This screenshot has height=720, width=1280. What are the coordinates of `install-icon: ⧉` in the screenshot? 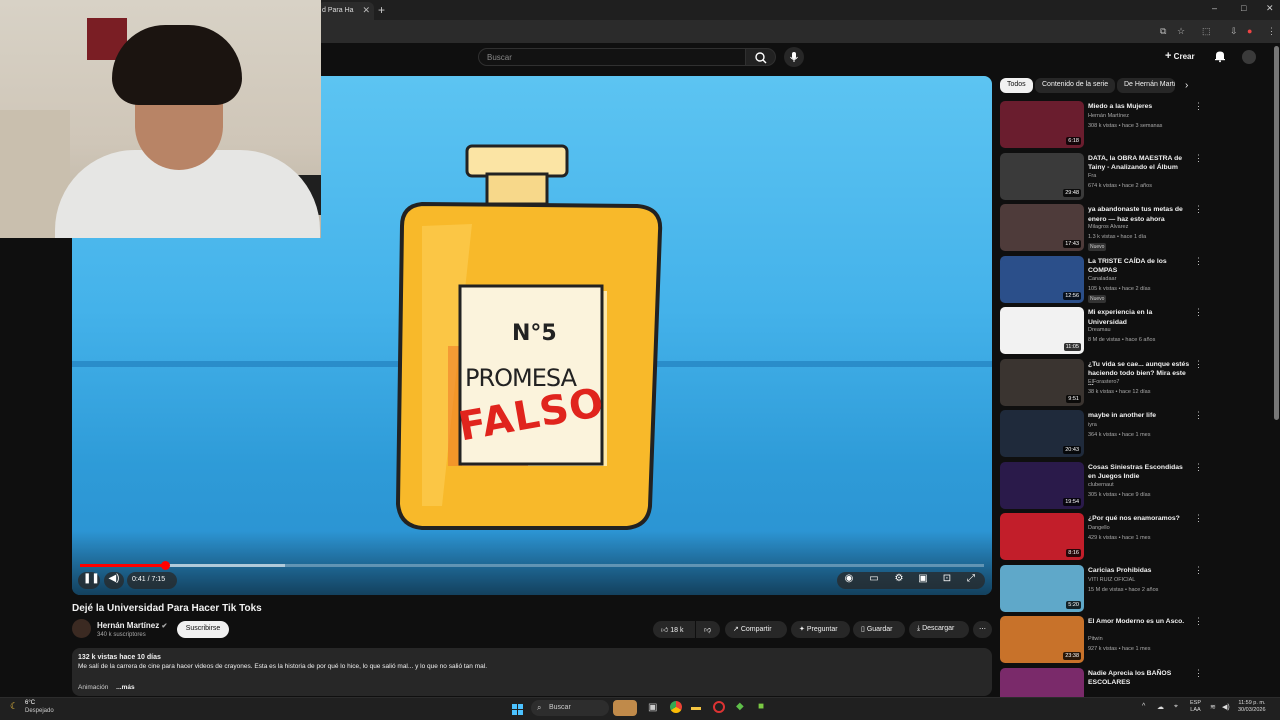 It's located at (1163, 31).